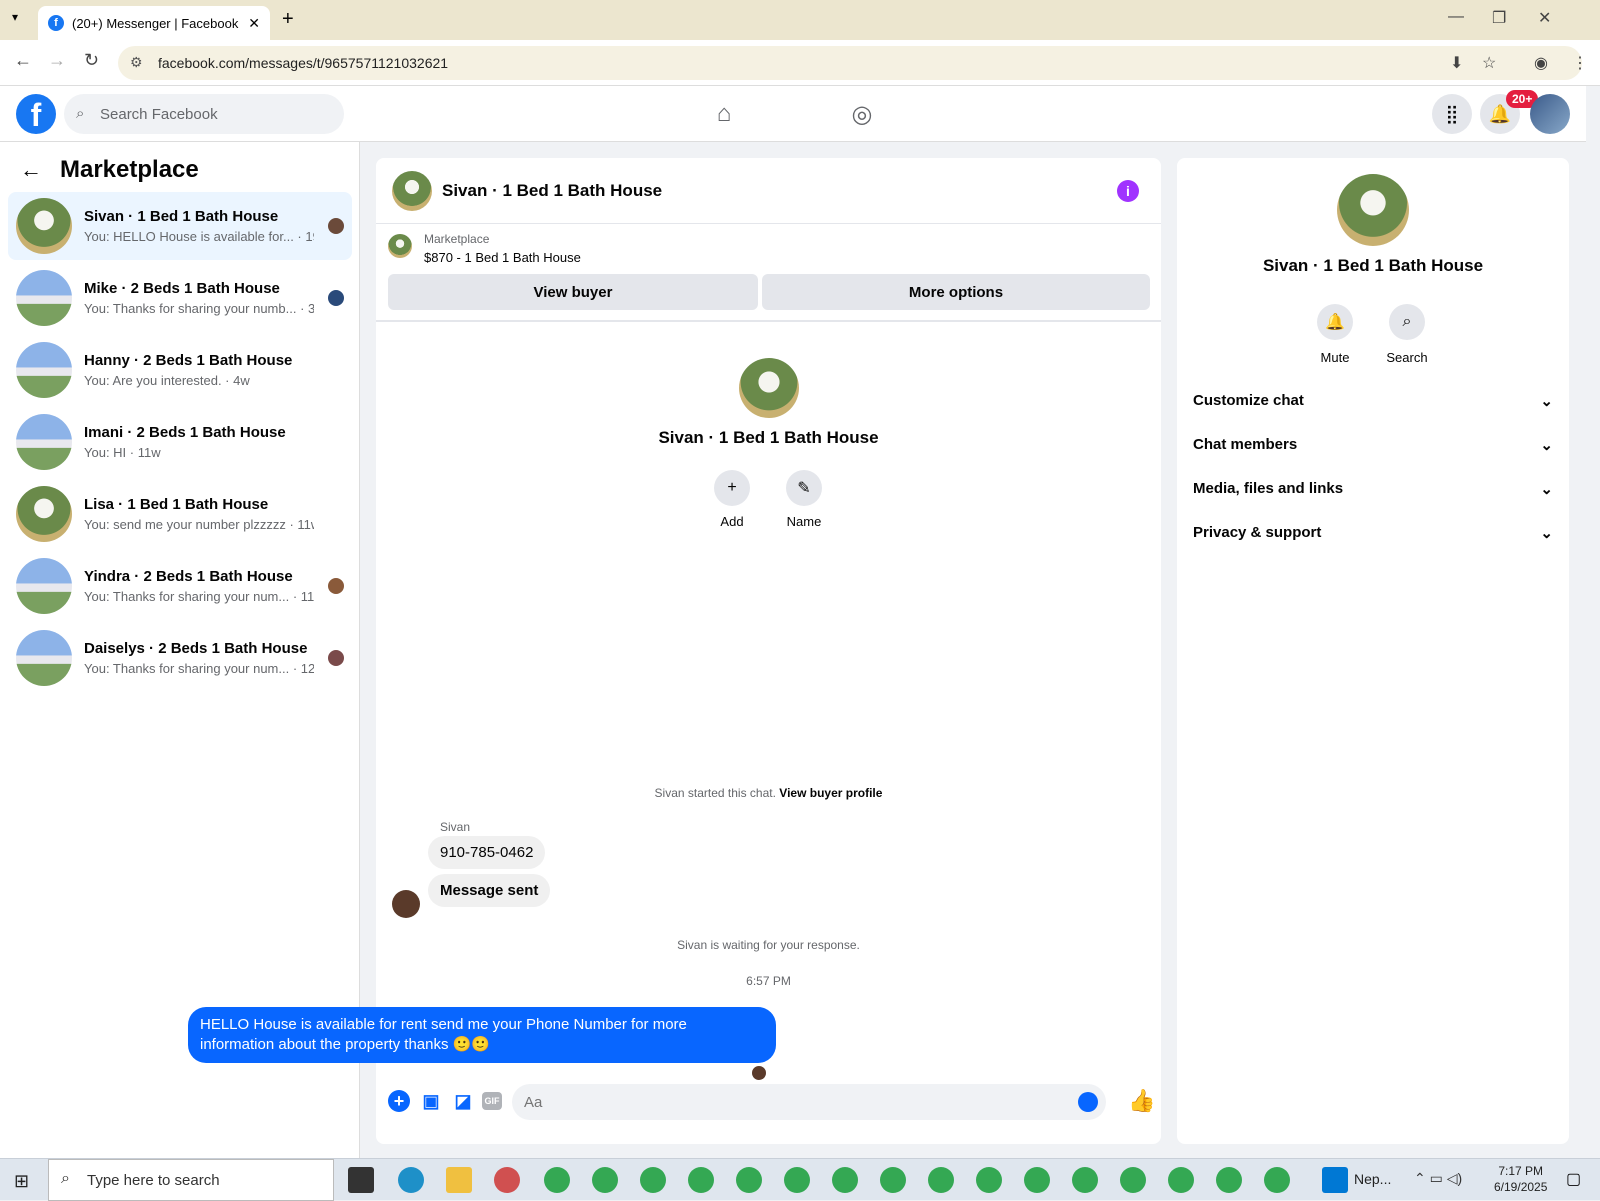 This screenshot has height=1201, width=1600. I want to click on add-button: + Add, so click(732, 499).